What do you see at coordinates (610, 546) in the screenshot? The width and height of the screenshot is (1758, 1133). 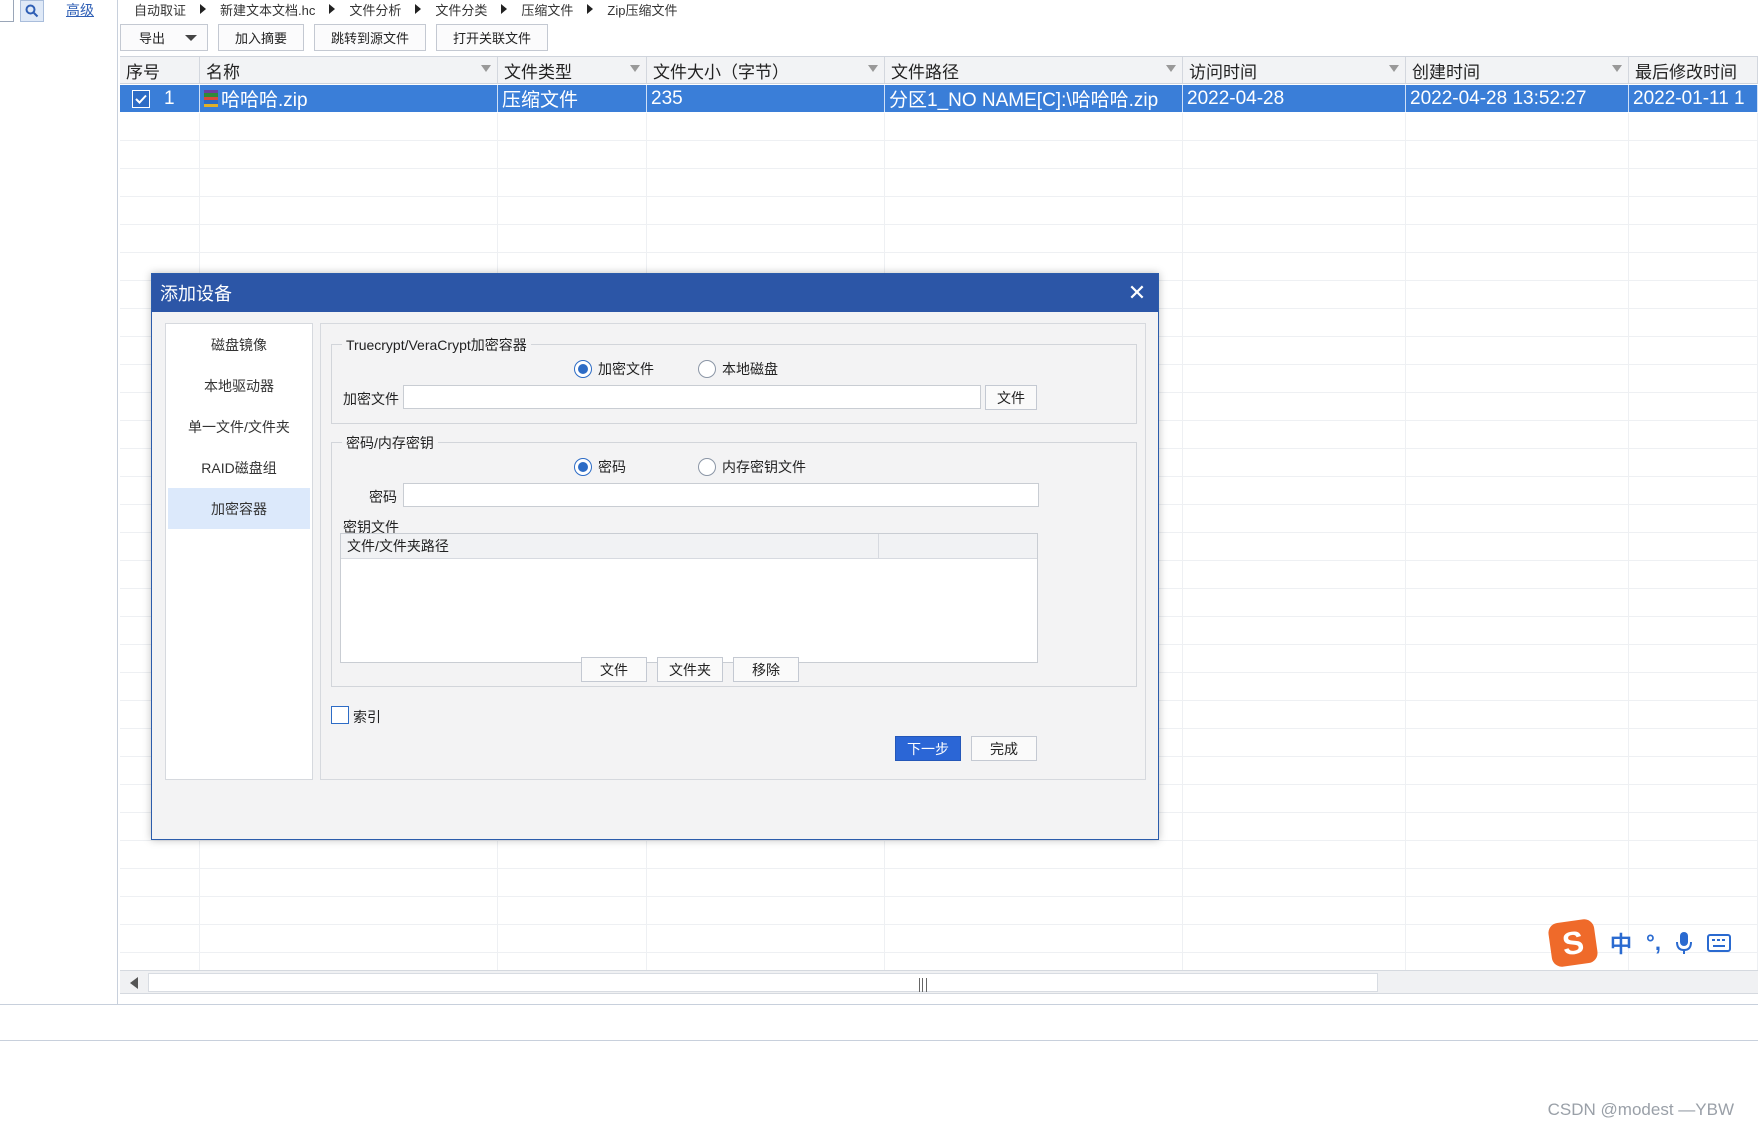 I see `column-header-path: 文件/文件夹路径` at bounding box center [610, 546].